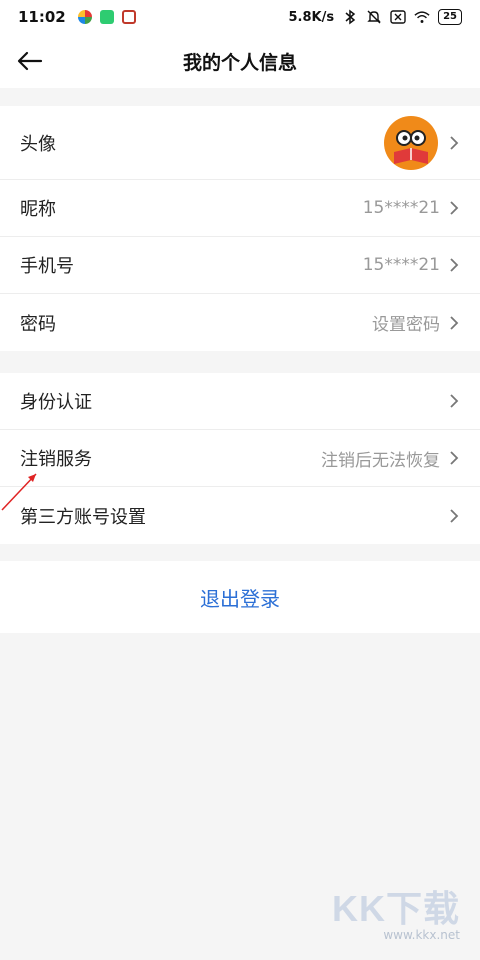 This screenshot has width=480, height=960. I want to click on account-cancellation-row: 注销服务 注销后无法恢复, so click(240, 458).